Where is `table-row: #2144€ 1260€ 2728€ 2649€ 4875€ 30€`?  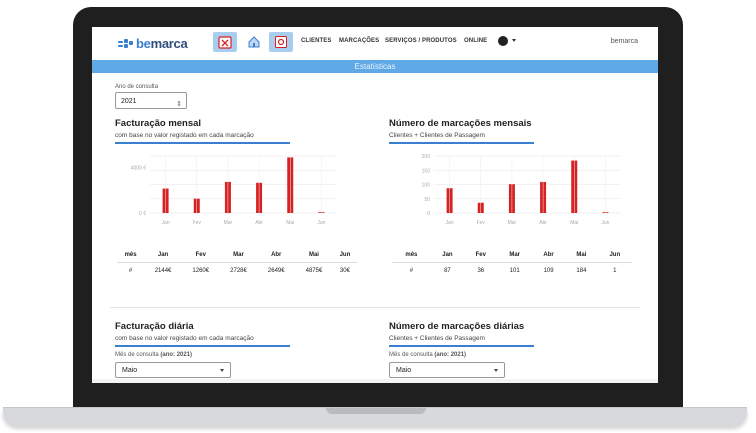 table-row: #2144€ 1260€ 2728€ 2649€ 4875€ 30€ is located at coordinates (237, 270).